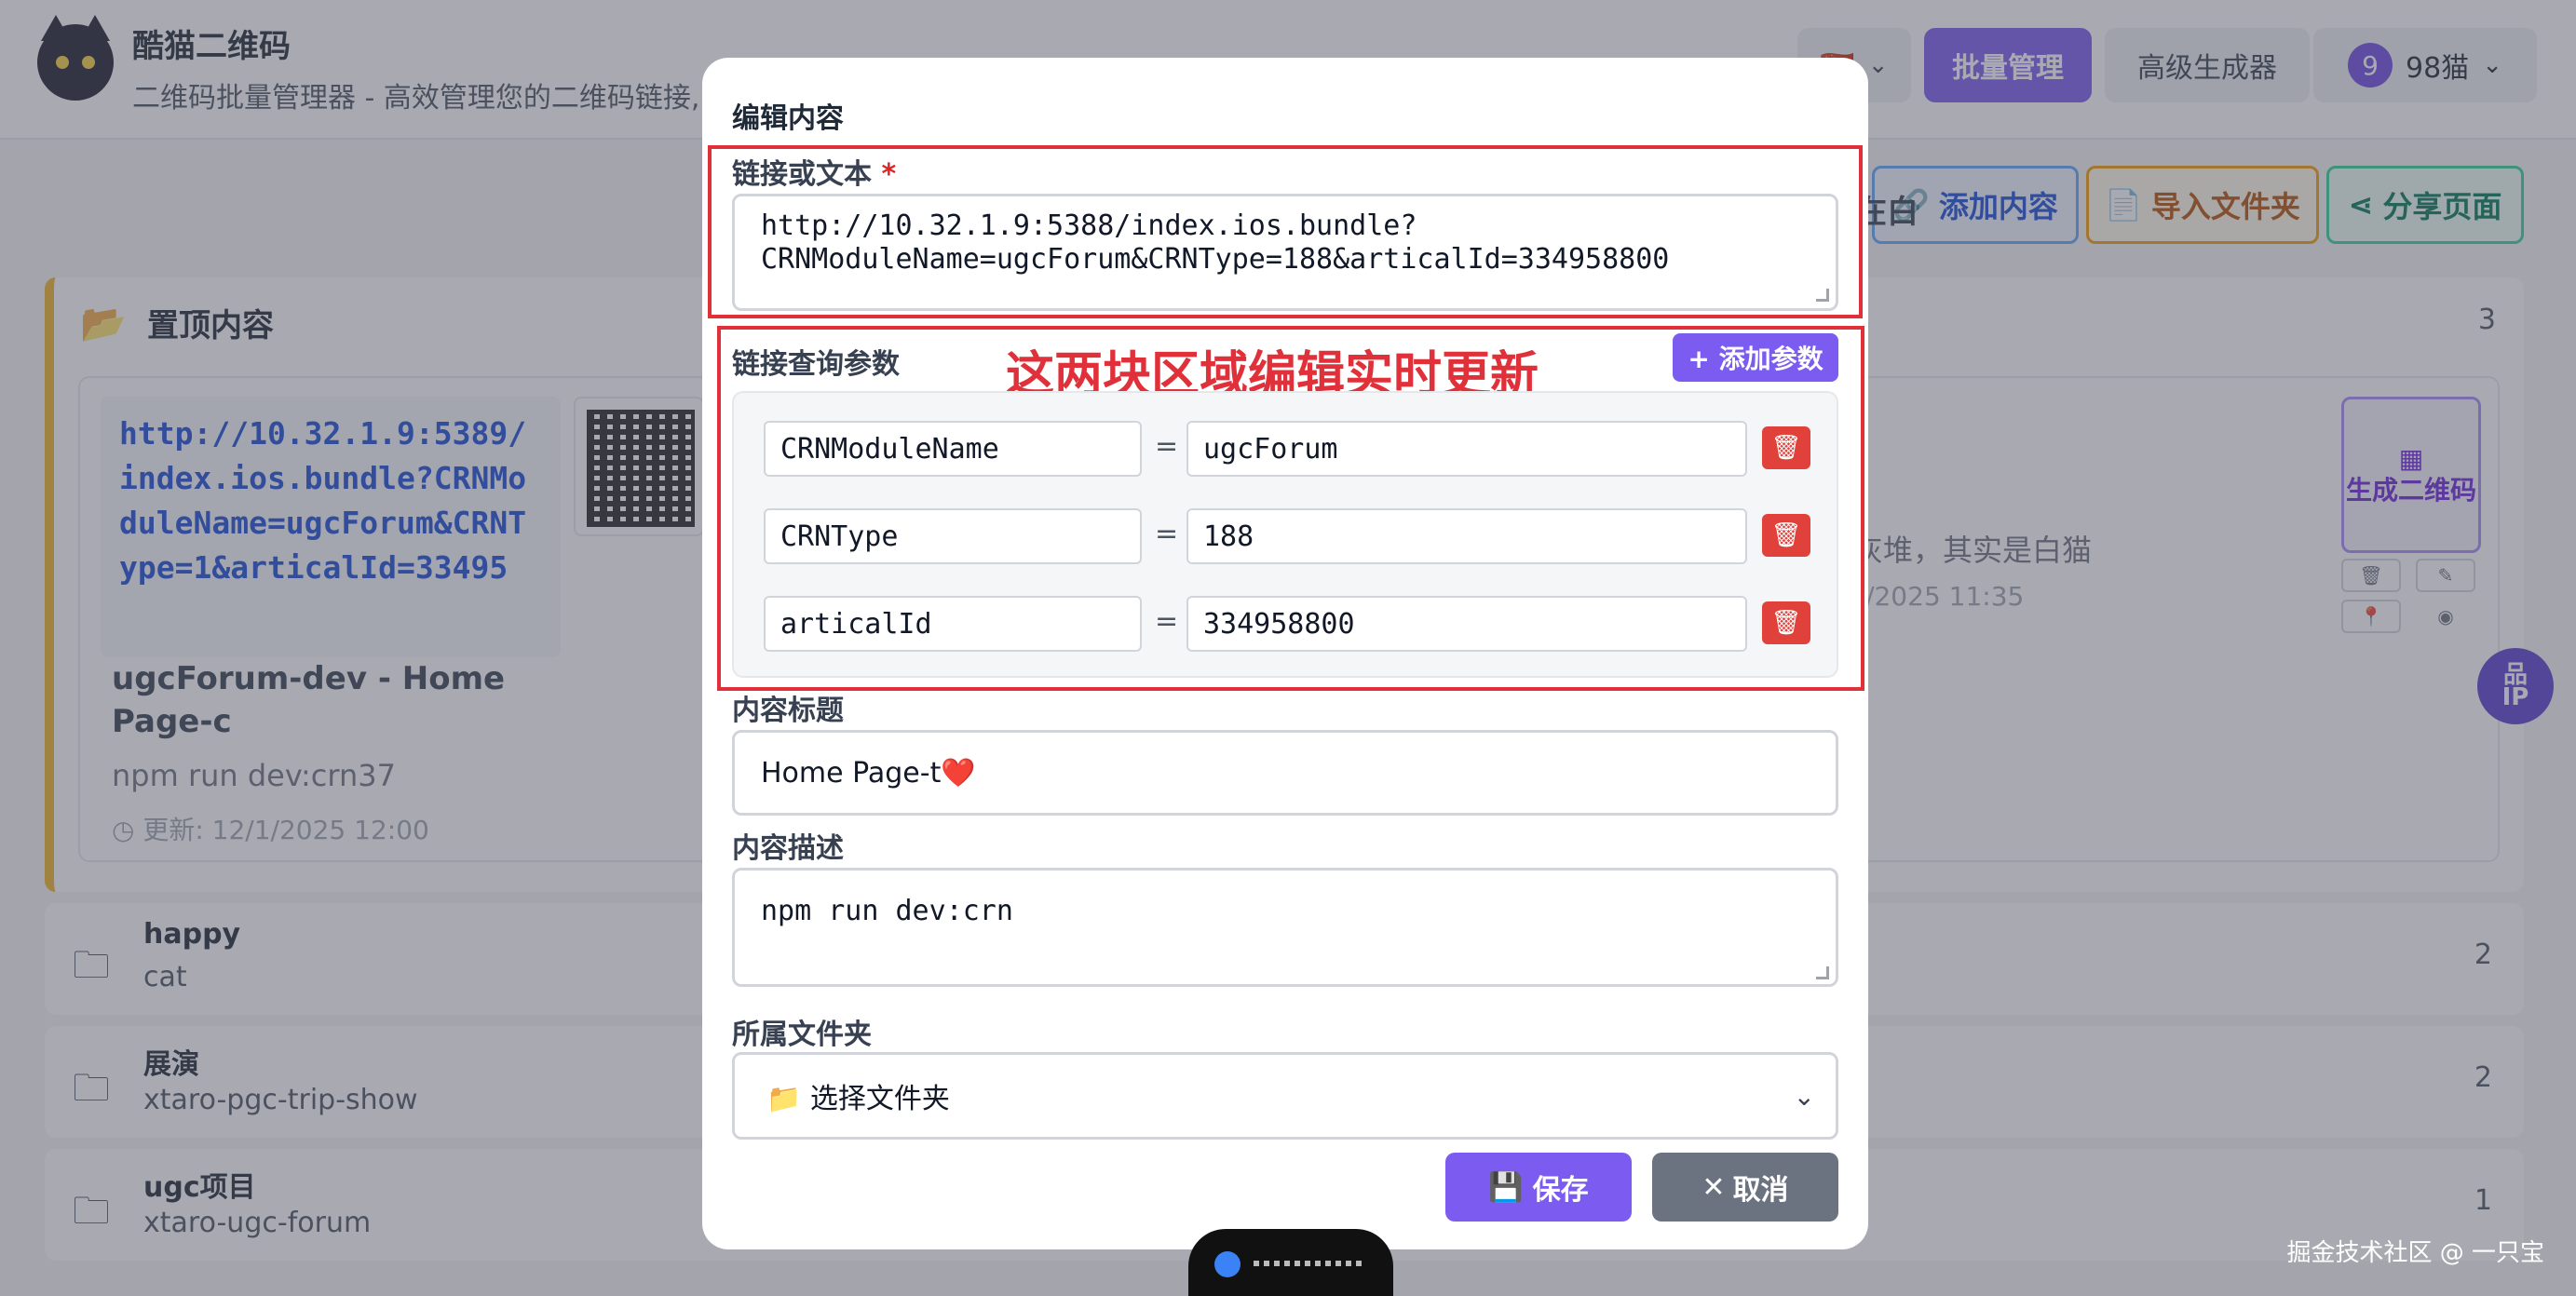 Image resolution: width=2576 pixels, height=1296 pixels. Describe the element at coordinates (1755, 358) in the screenshot. I see `add-param-button: + 添加参数` at that location.